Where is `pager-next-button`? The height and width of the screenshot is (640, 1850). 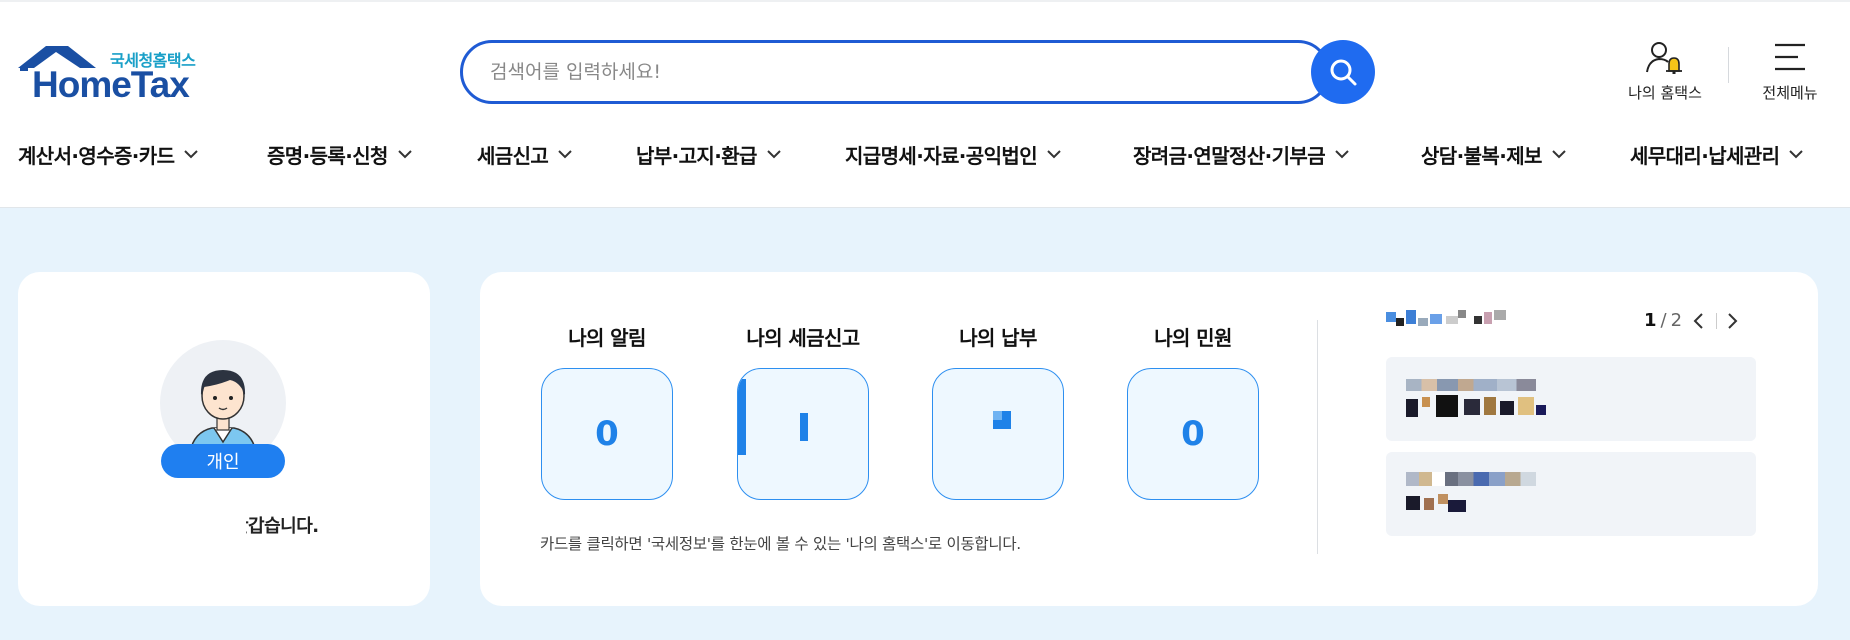
pager-next-button is located at coordinates (1733, 321).